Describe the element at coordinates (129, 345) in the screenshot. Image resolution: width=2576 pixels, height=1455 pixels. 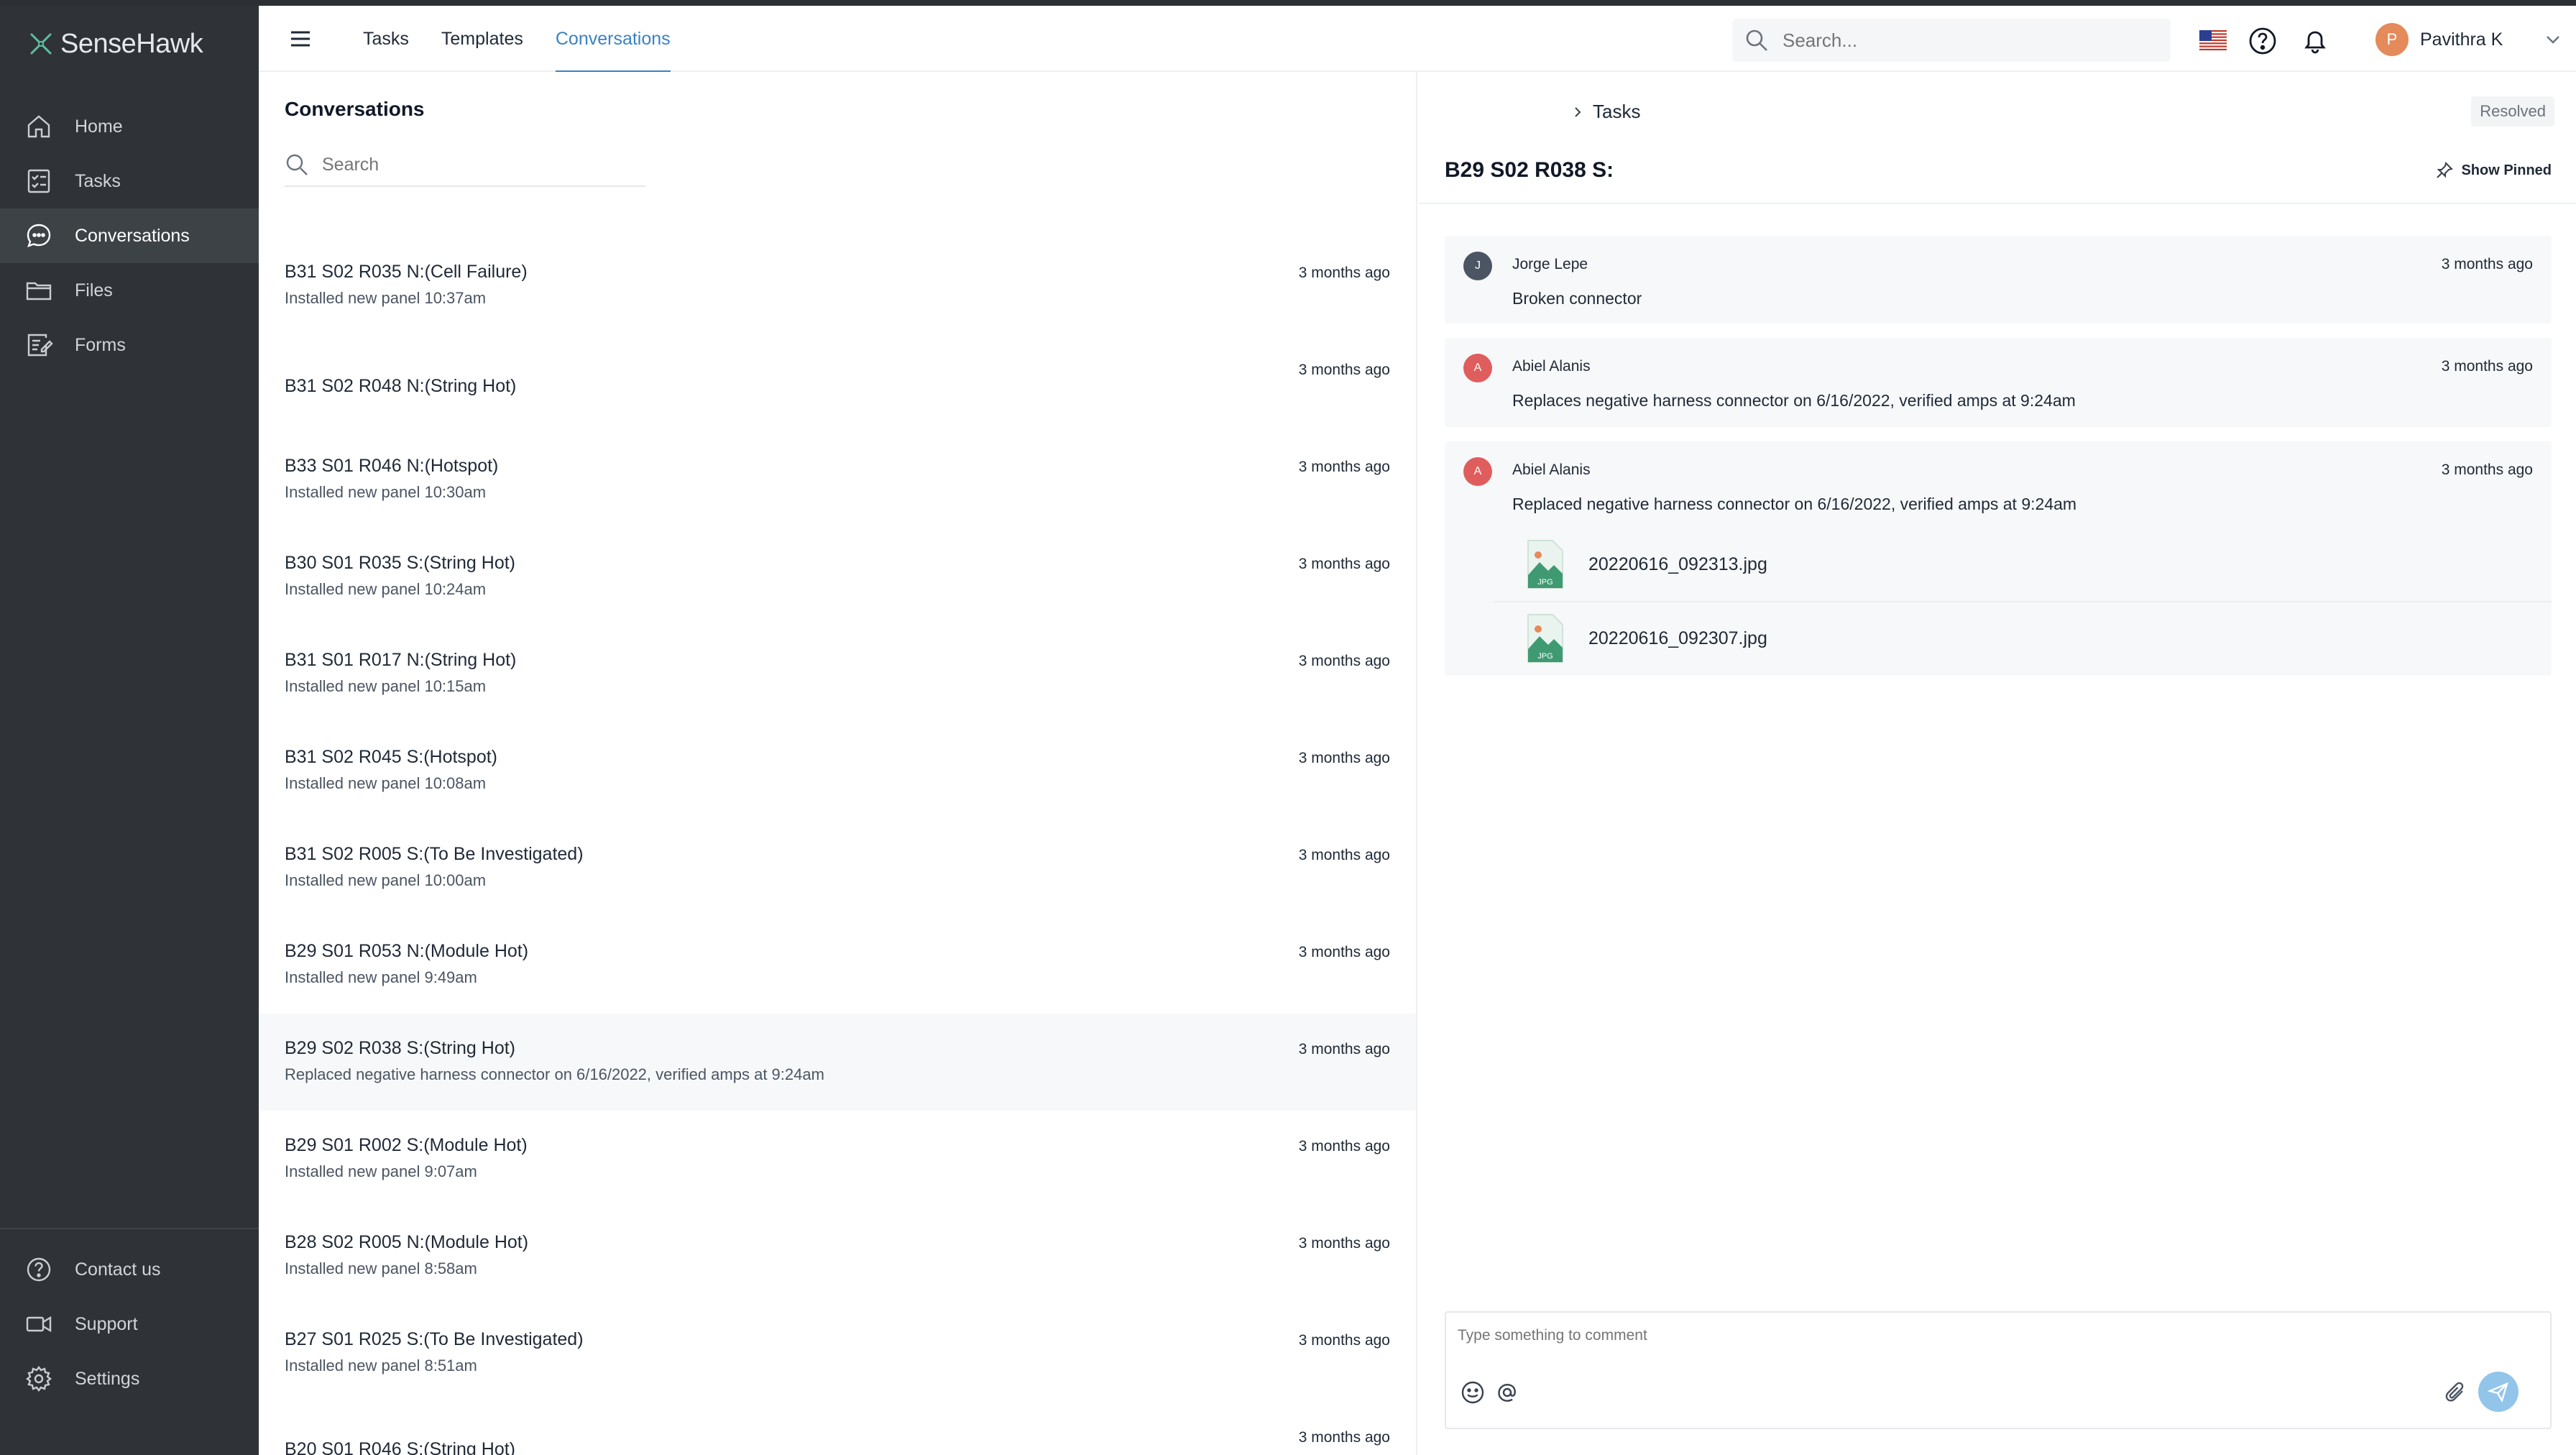
I see `sidebar-item-forms: Forms` at that location.